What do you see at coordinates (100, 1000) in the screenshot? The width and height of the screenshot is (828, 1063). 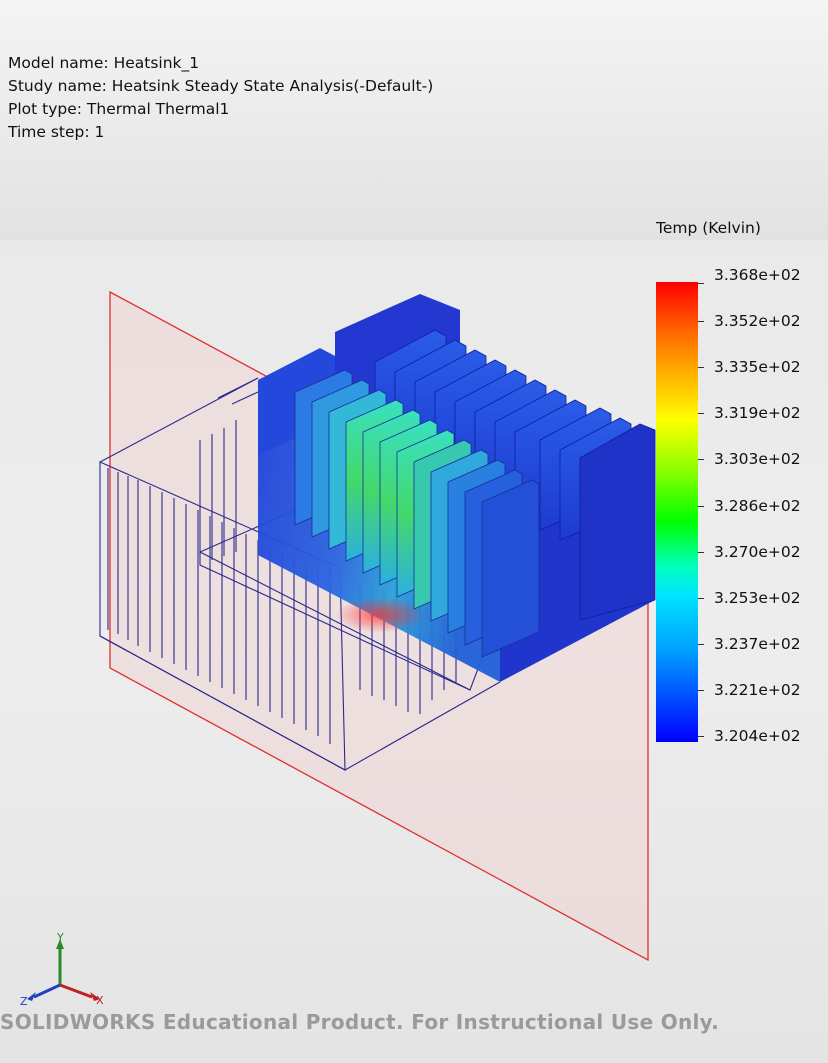 I see `triad-x-label: X` at bounding box center [100, 1000].